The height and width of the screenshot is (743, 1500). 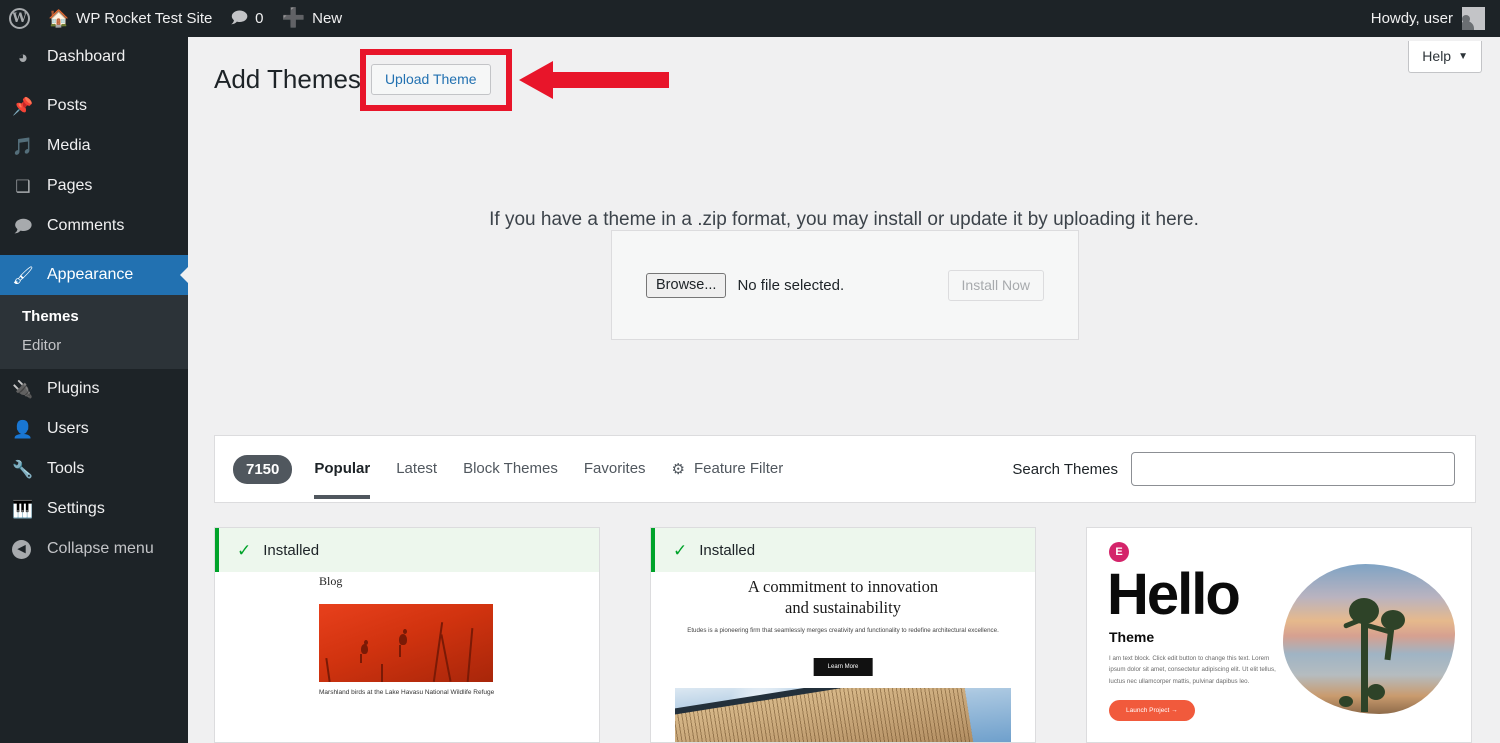 I want to click on sidebar-item-label: Posts, so click(x=67, y=105).